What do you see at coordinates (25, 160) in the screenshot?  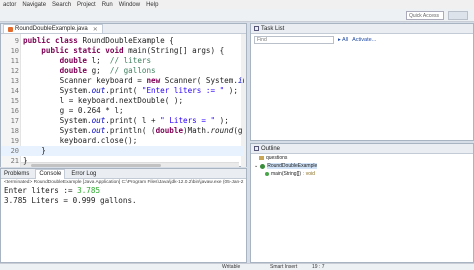 I see `code-token: }` at bounding box center [25, 160].